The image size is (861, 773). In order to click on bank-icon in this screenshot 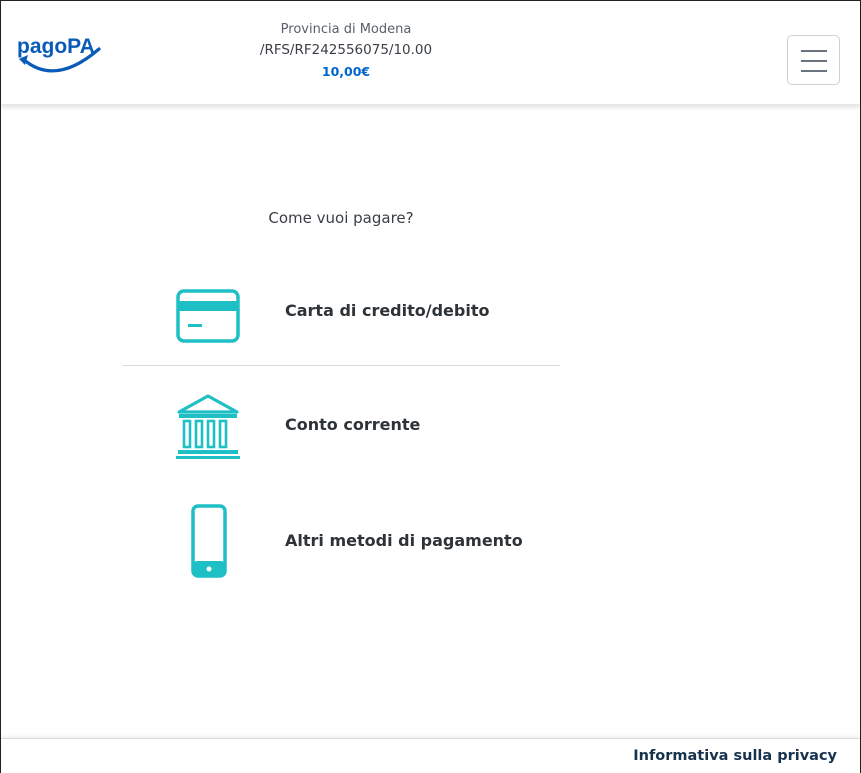, I will do `click(208, 426)`.